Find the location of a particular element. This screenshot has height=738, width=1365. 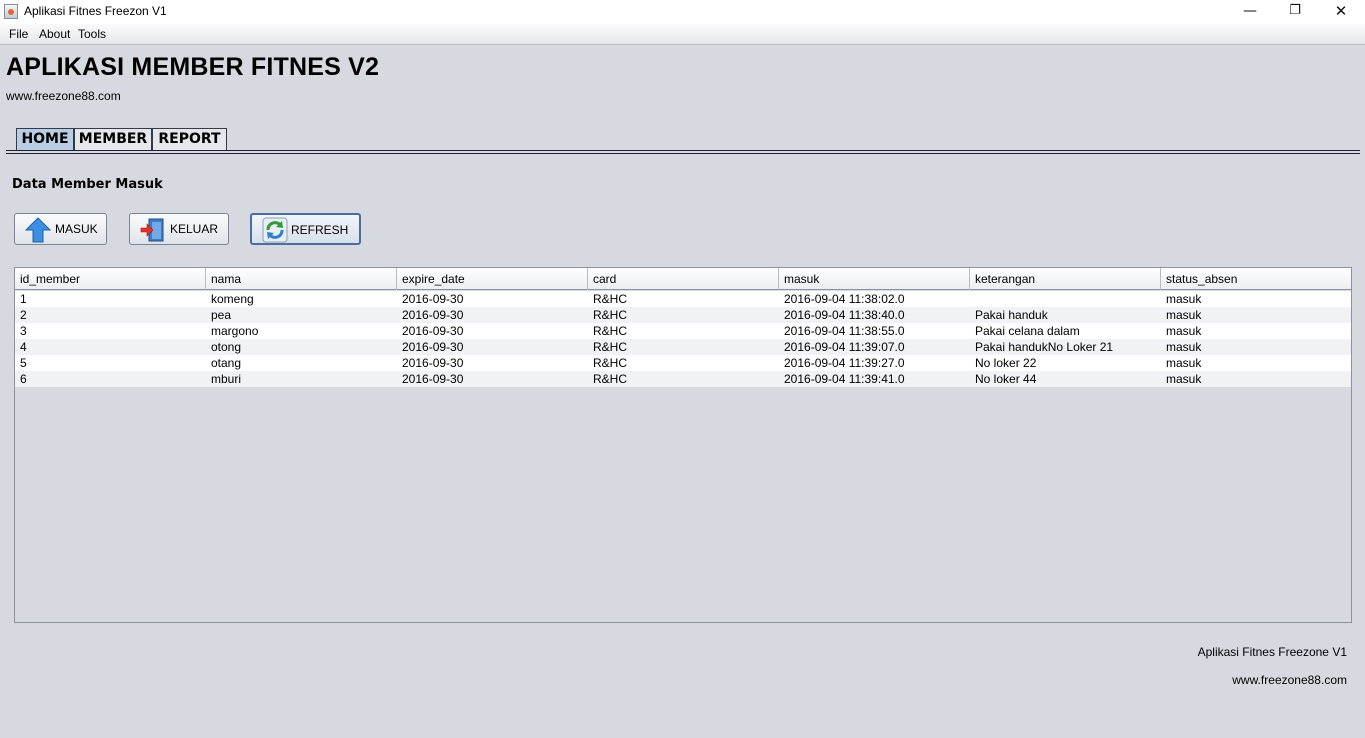

table-cell-nama: mburi is located at coordinates (226, 379).